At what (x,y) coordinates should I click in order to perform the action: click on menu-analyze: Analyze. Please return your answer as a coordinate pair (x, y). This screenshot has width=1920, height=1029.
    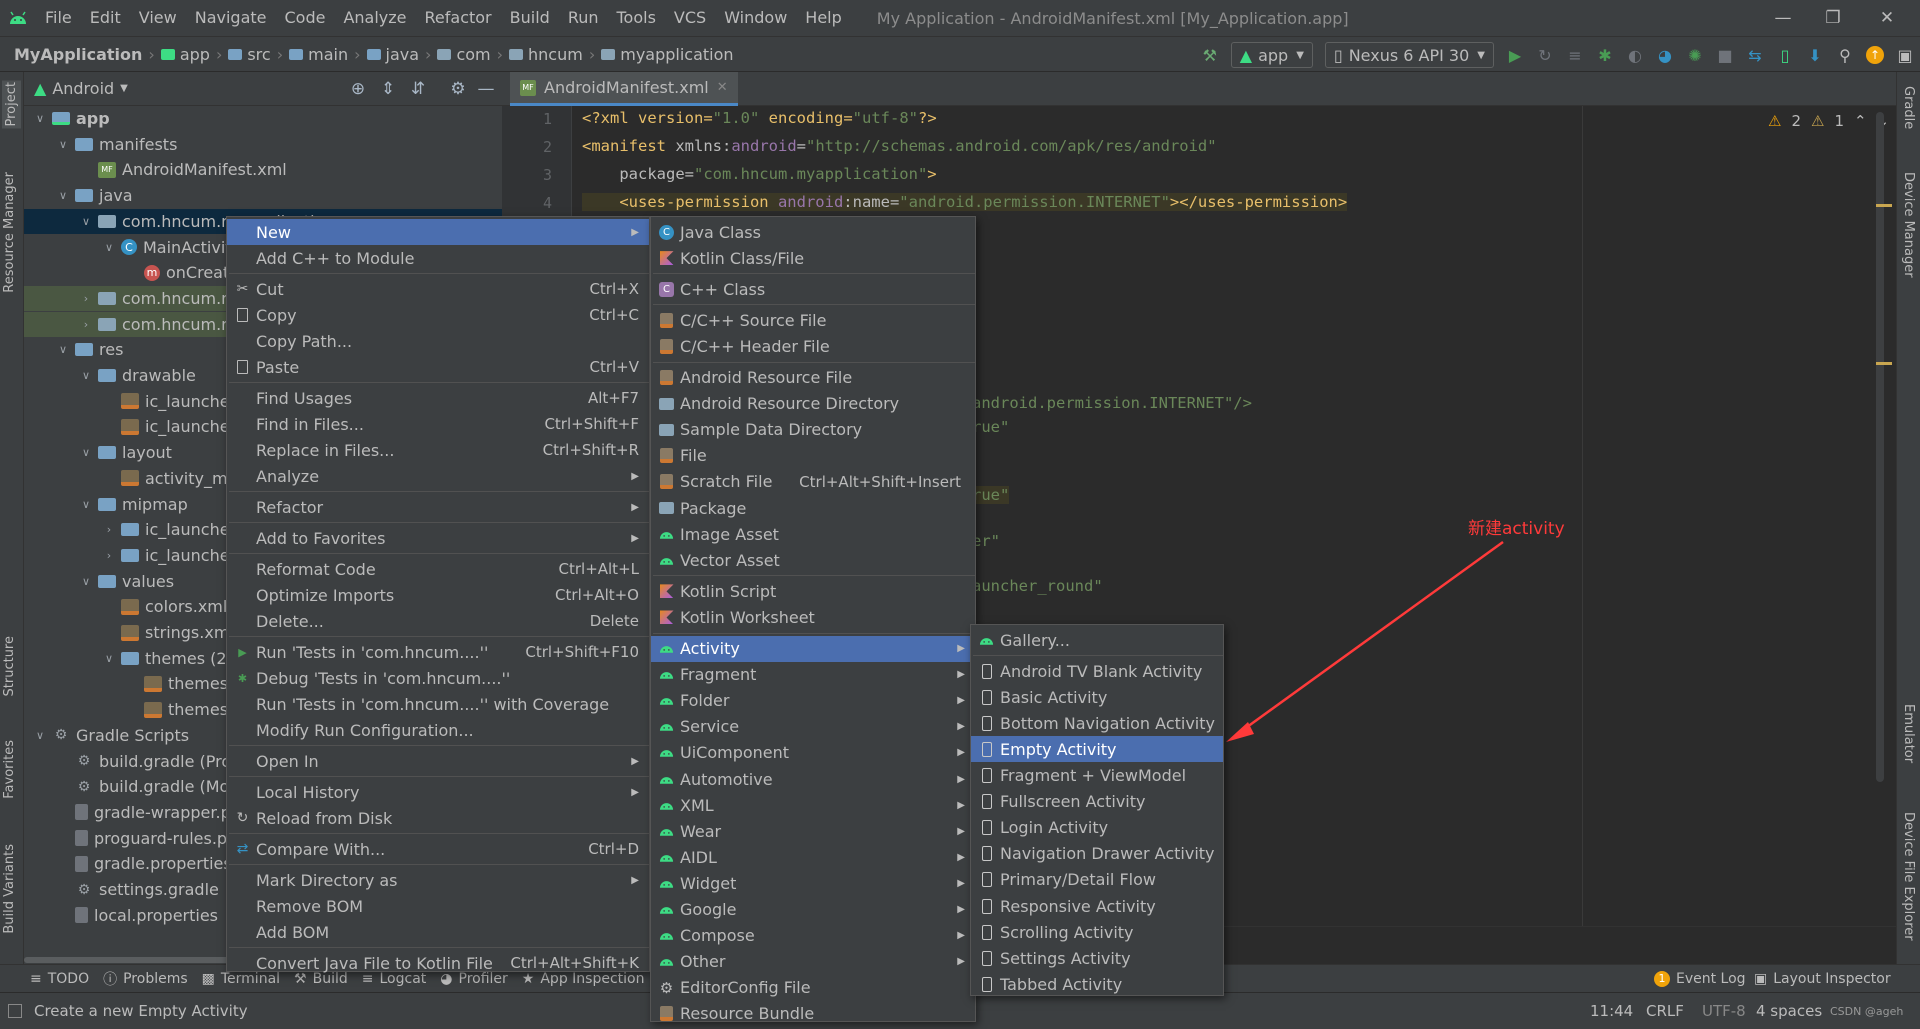
    Looking at the image, I should click on (374, 18).